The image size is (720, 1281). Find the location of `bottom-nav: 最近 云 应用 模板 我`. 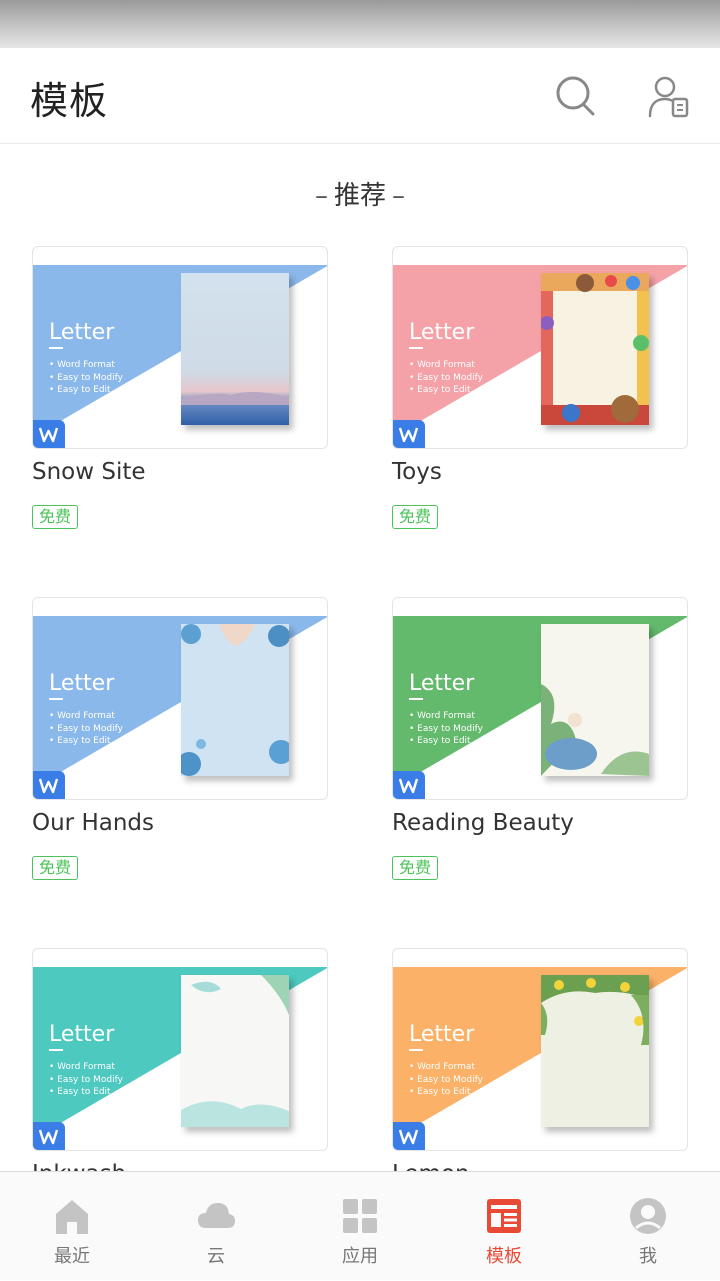

bottom-nav: 最近 云 应用 模板 我 is located at coordinates (360, 1225).